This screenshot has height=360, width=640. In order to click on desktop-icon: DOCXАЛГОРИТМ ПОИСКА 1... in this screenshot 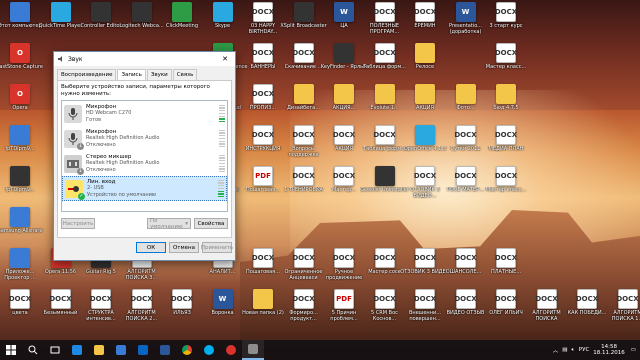, I will do `click(621, 311)`.